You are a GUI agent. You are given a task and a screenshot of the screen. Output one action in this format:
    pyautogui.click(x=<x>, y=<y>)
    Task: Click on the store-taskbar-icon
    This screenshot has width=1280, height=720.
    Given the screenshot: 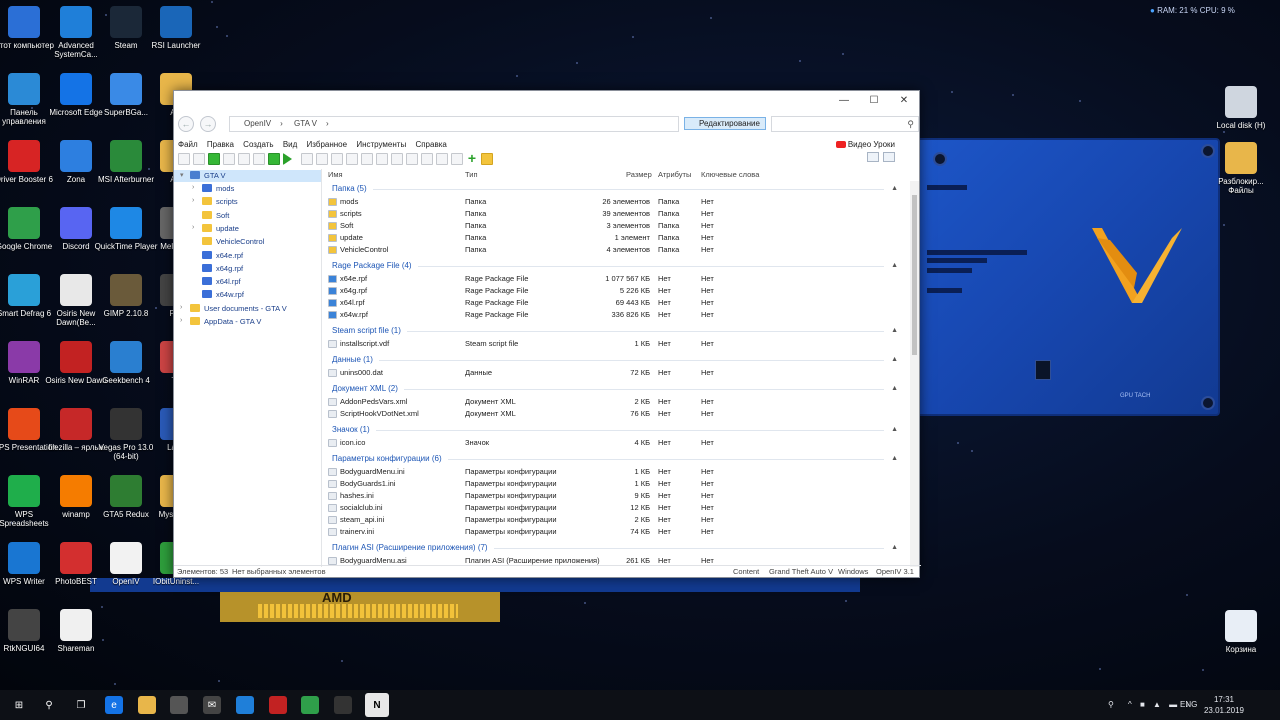 What is the action you would take?
    pyautogui.click(x=179, y=705)
    